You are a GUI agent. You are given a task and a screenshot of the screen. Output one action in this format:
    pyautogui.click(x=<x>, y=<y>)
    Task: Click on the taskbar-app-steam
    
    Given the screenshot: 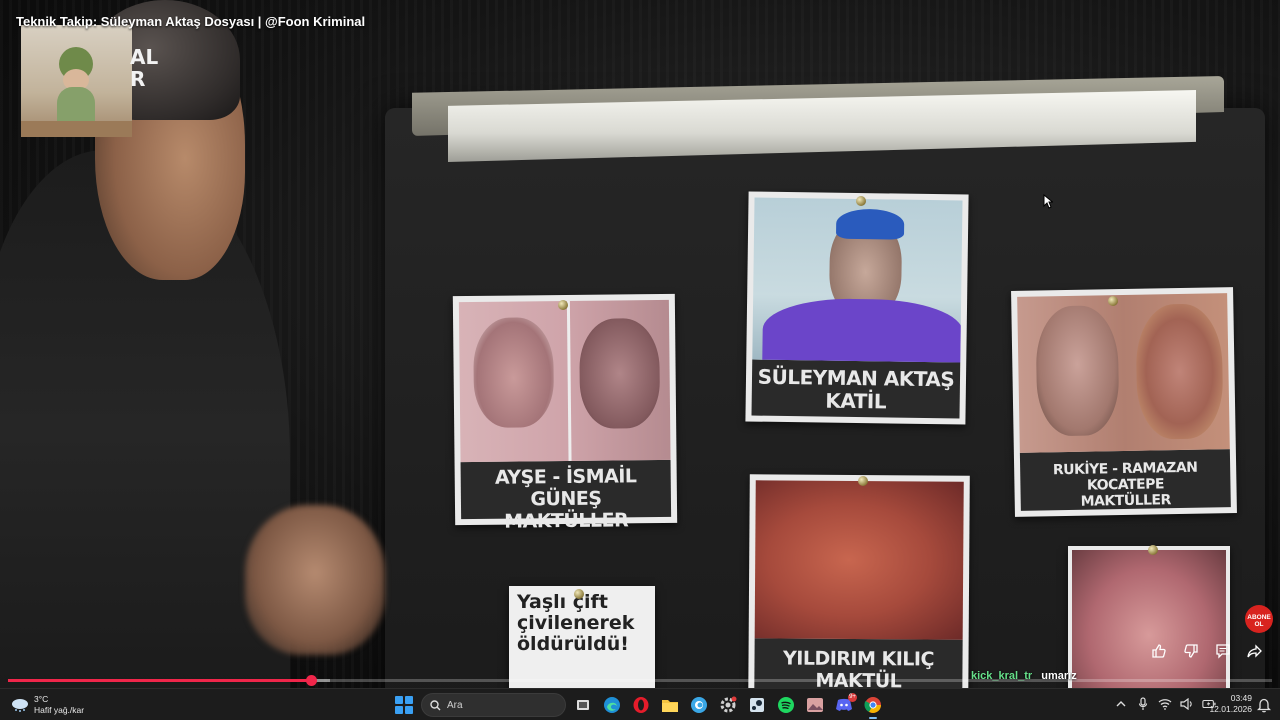 What is the action you would take?
    pyautogui.click(x=757, y=705)
    